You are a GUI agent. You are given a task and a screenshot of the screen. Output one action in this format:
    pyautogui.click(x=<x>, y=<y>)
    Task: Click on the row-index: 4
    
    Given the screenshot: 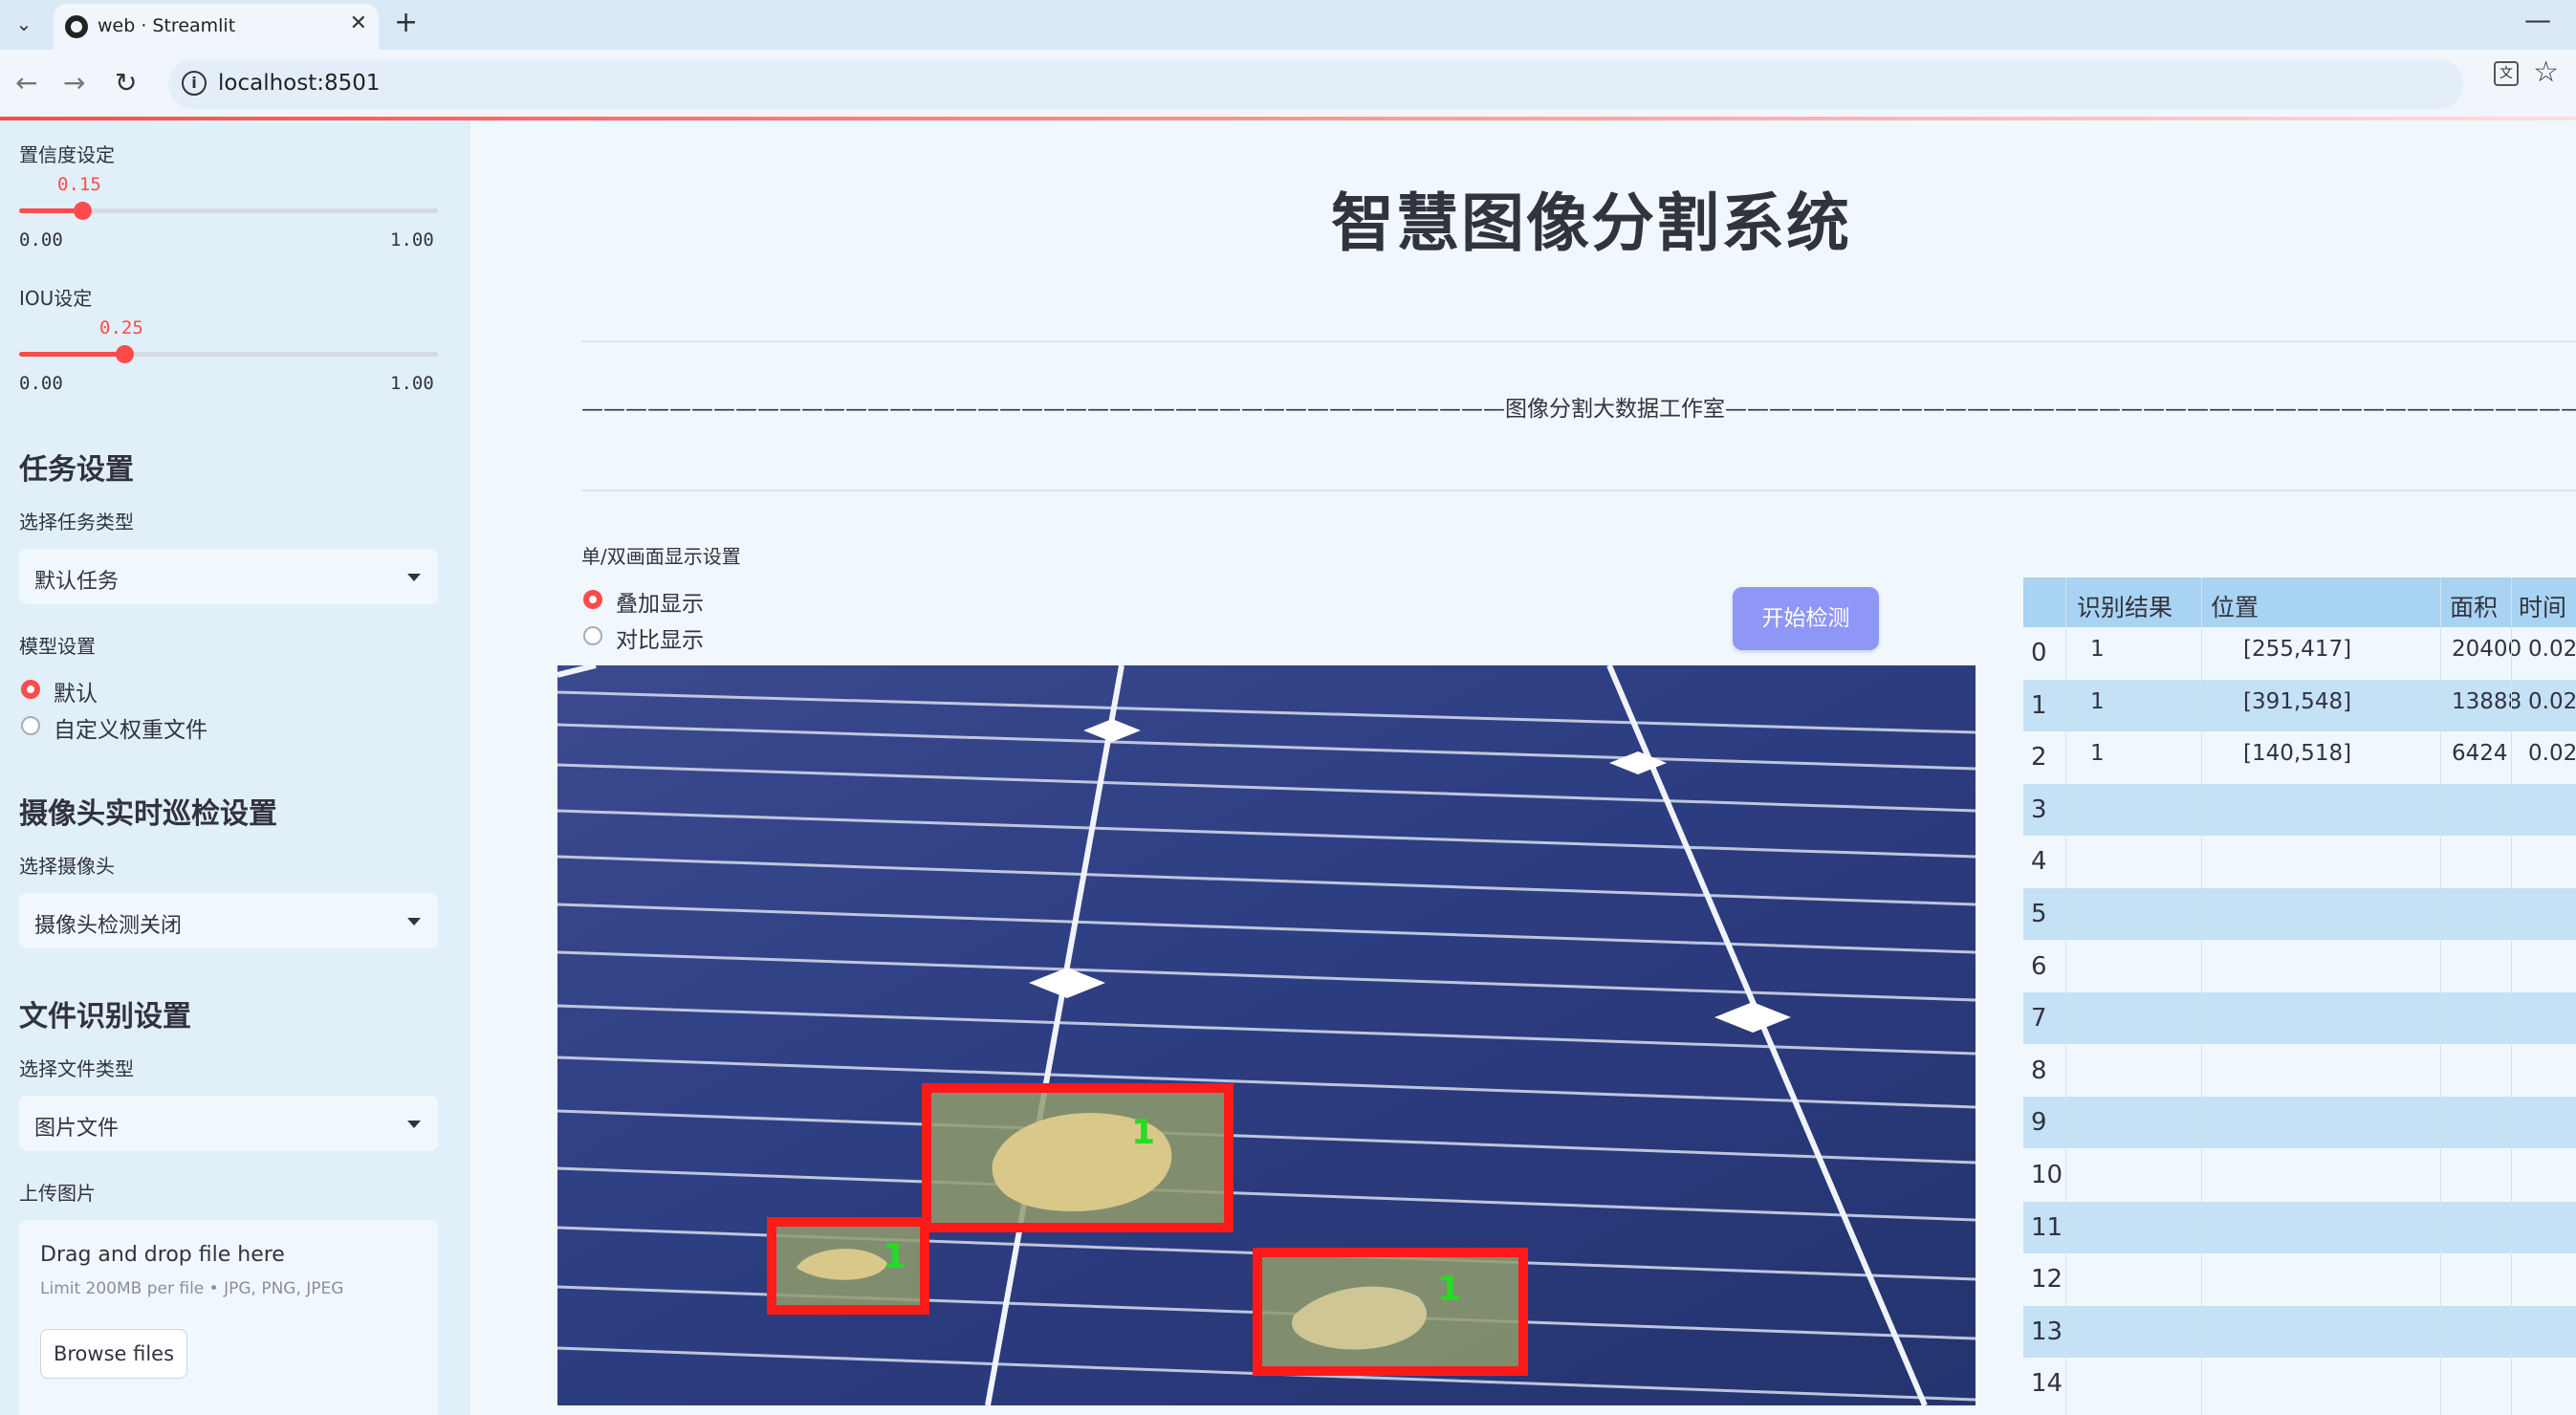 What is the action you would take?
    pyautogui.click(x=2039, y=862)
    